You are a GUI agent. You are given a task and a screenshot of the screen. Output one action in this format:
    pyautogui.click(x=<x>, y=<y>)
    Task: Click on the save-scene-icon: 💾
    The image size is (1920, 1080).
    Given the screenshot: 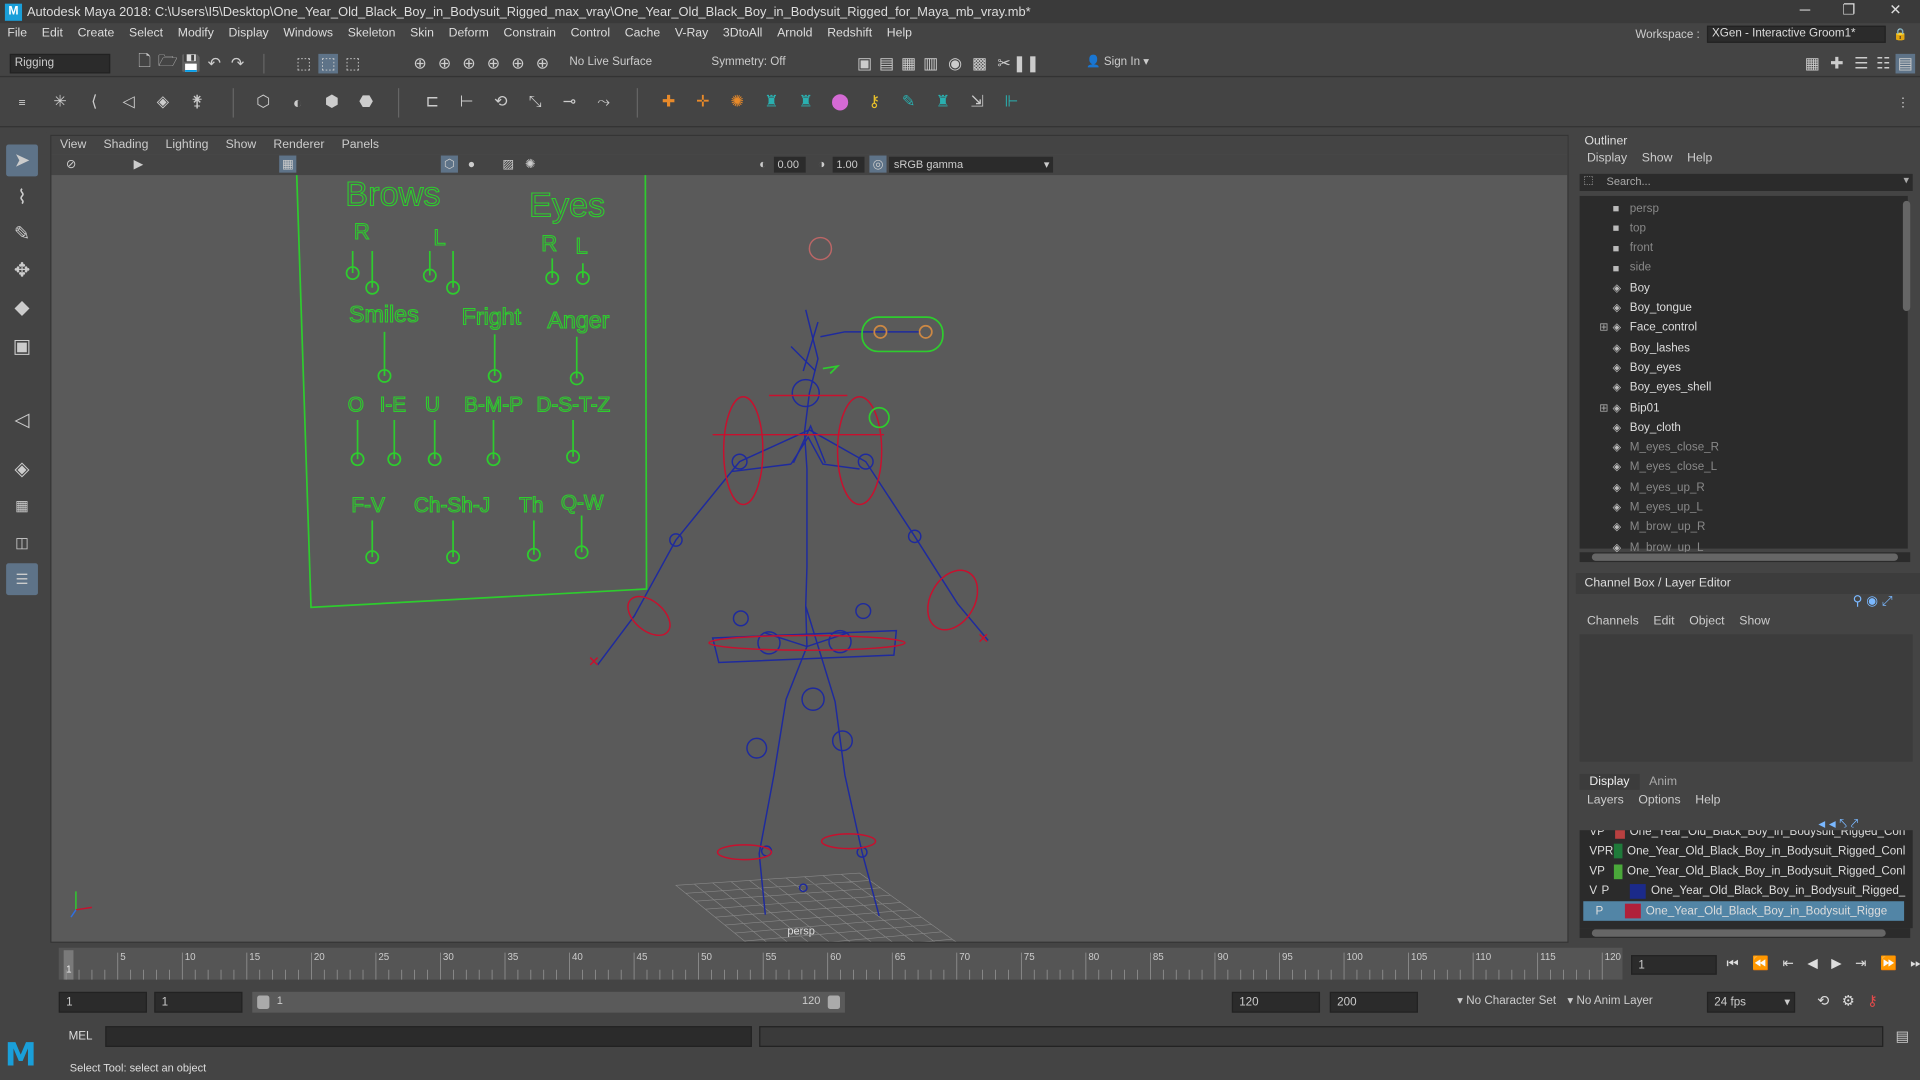 What is the action you would take?
    pyautogui.click(x=191, y=64)
    